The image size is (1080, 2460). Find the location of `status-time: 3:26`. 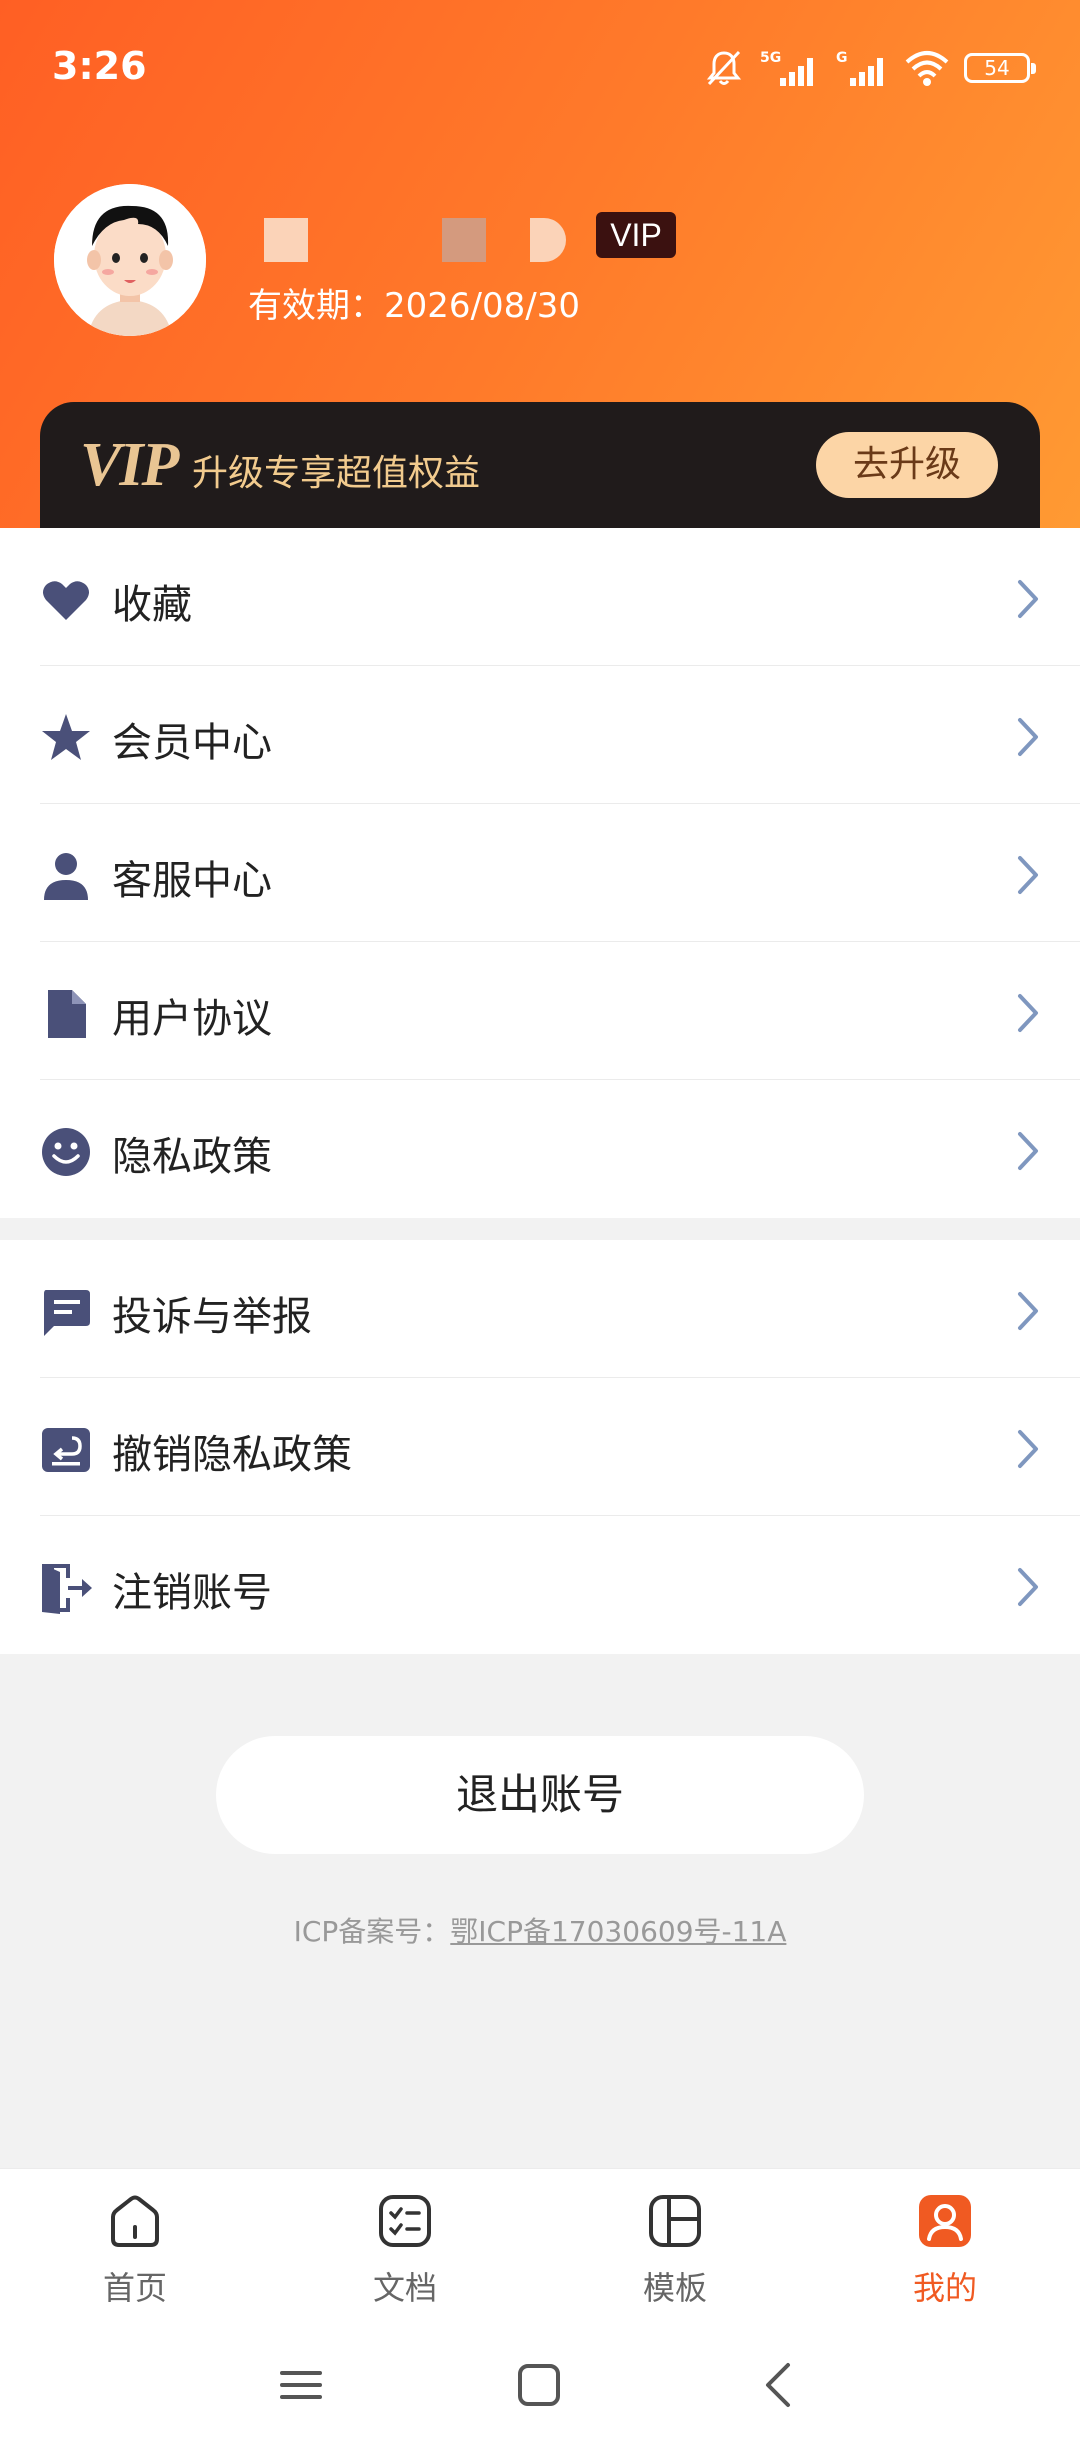

status-time: 3:26 is located at coordinates (99, 66).